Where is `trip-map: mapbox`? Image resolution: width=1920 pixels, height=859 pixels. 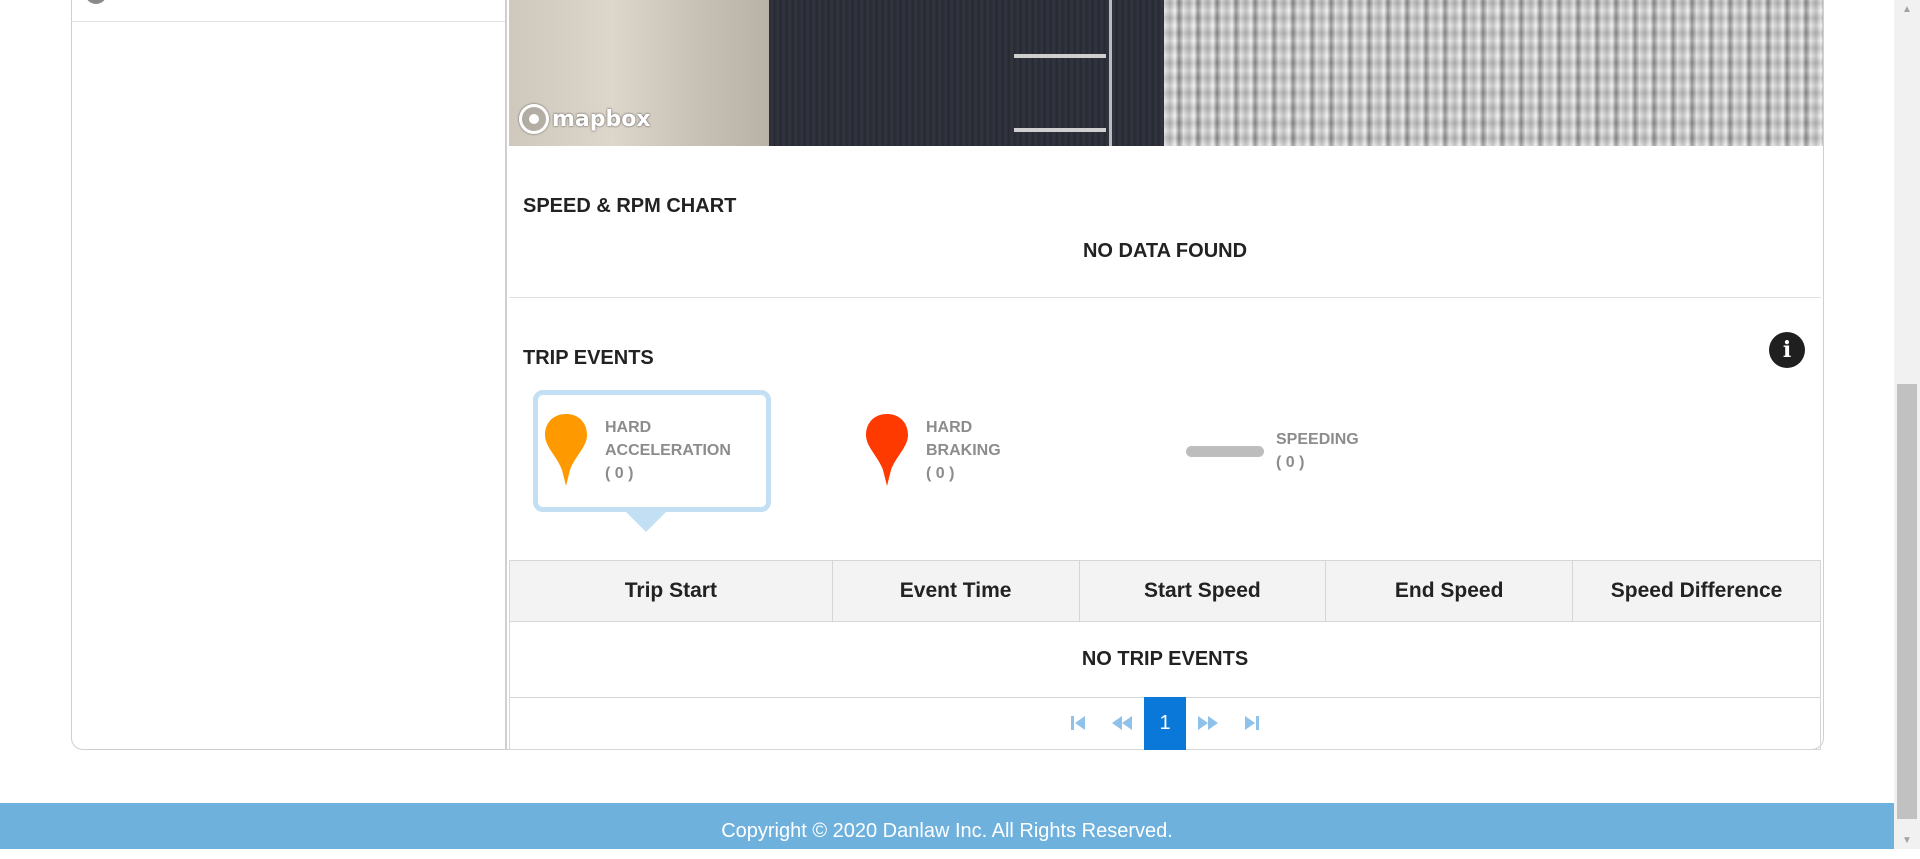 trip-map: mapbox is located at coordinates (1166, 73).